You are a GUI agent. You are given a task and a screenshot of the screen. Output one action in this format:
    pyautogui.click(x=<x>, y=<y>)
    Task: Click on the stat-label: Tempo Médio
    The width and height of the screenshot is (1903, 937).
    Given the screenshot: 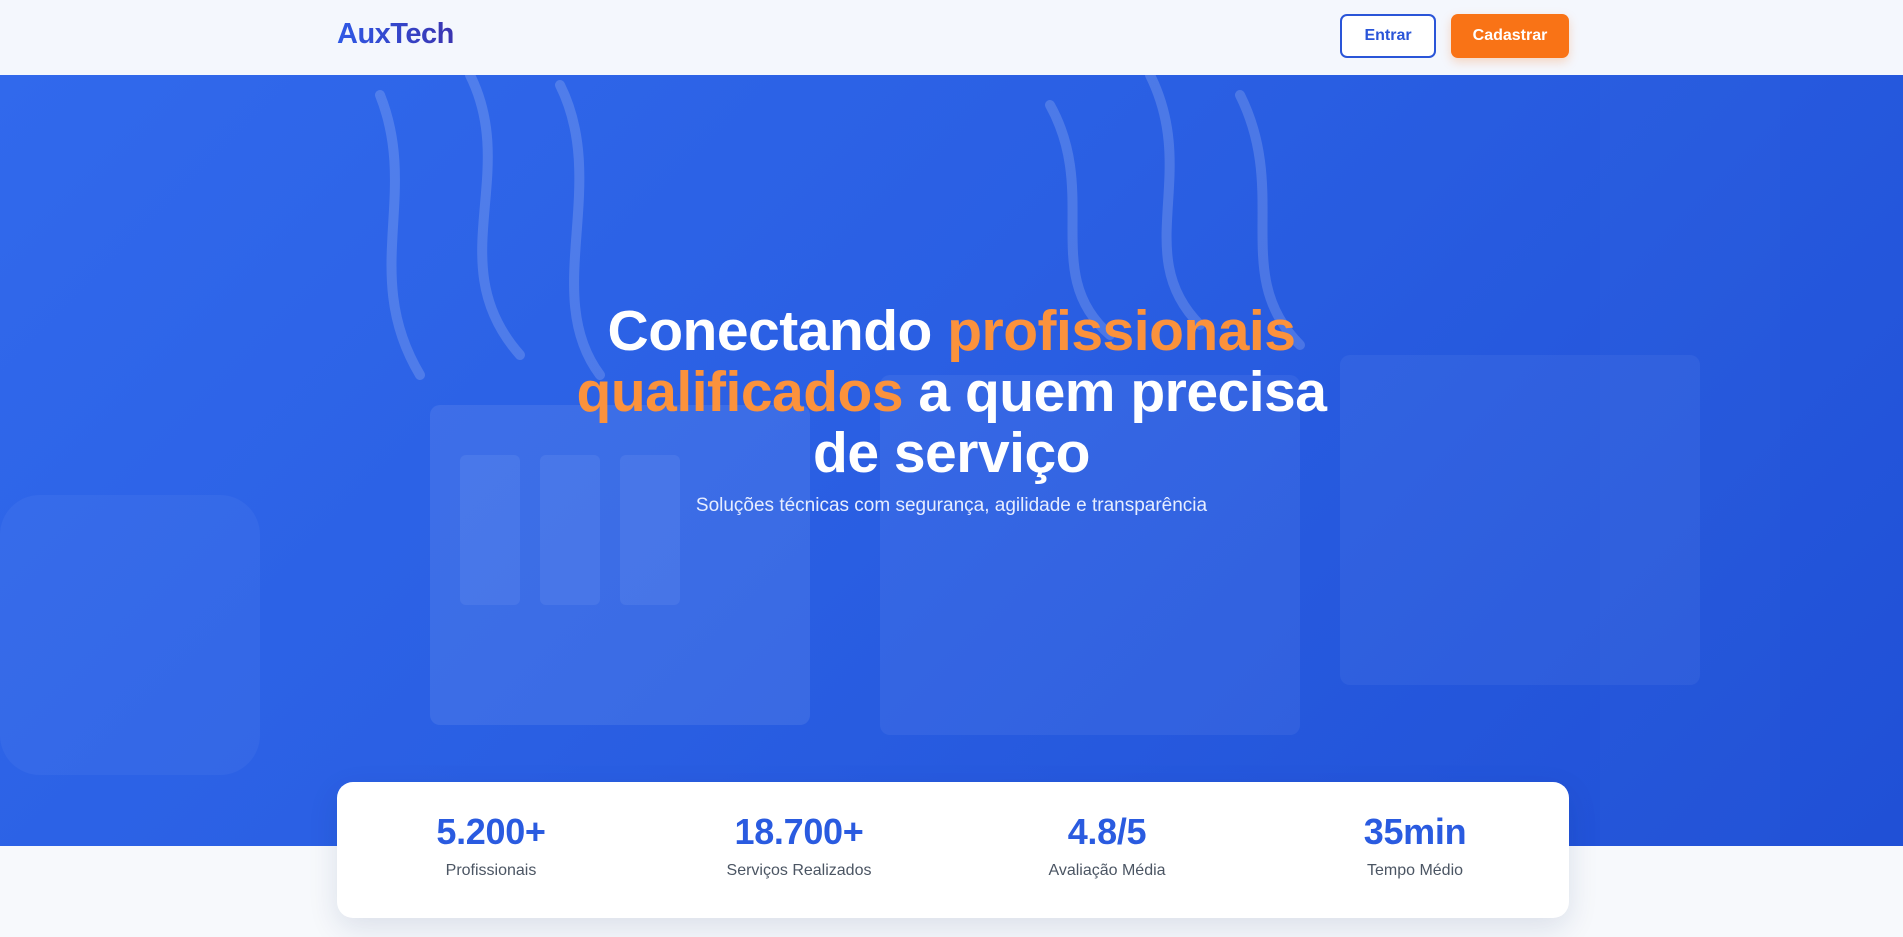 What is the action you would take?
    pyautogui.click(x=1415, y=870)
    